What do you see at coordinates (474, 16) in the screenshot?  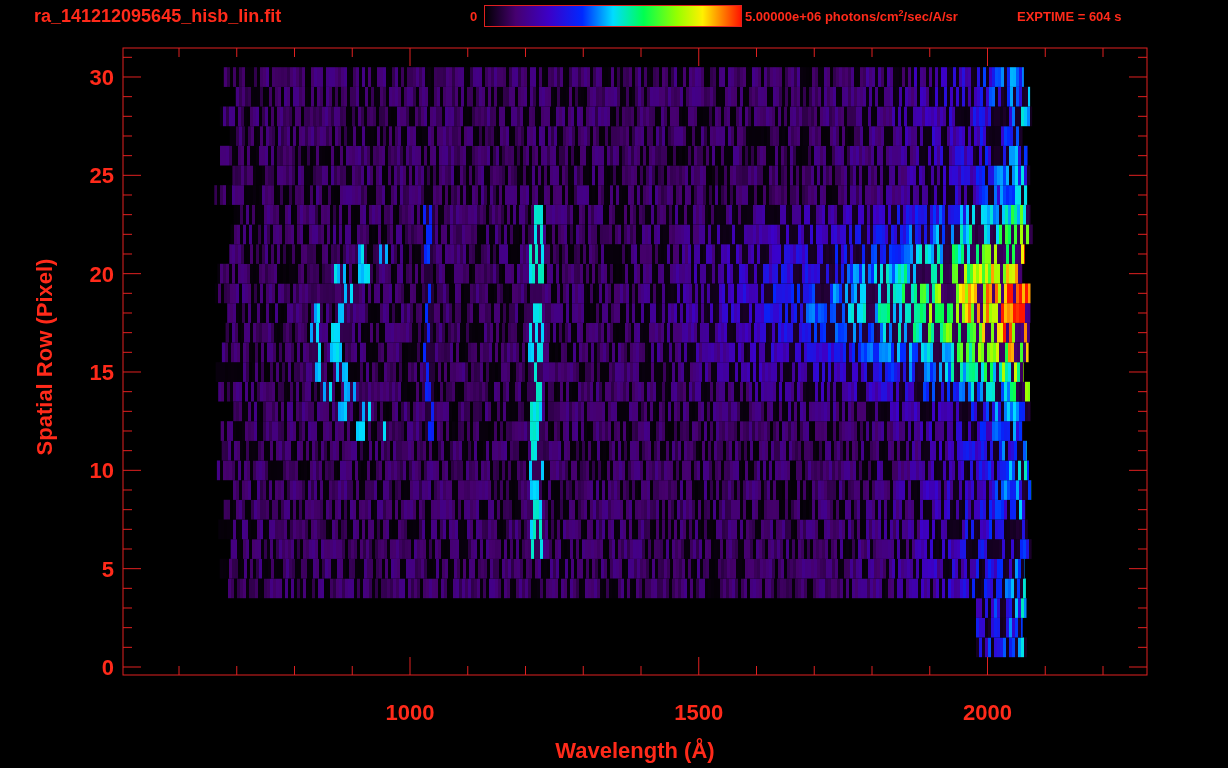 I see `colorbar-min-label: 0` at bounding box center [474, 16].